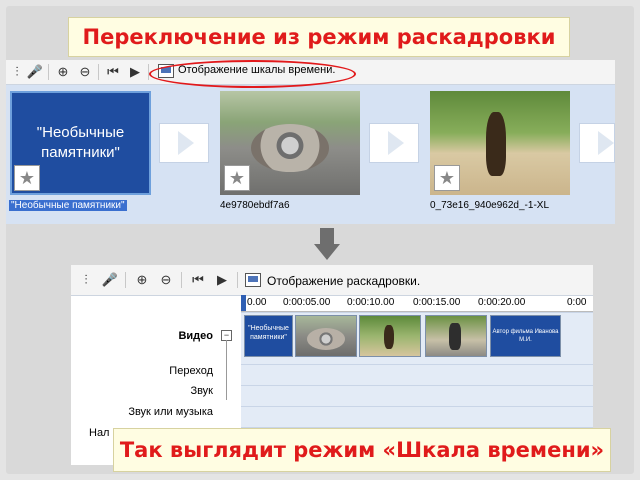  I want to click on music-track, so click(417, 416).